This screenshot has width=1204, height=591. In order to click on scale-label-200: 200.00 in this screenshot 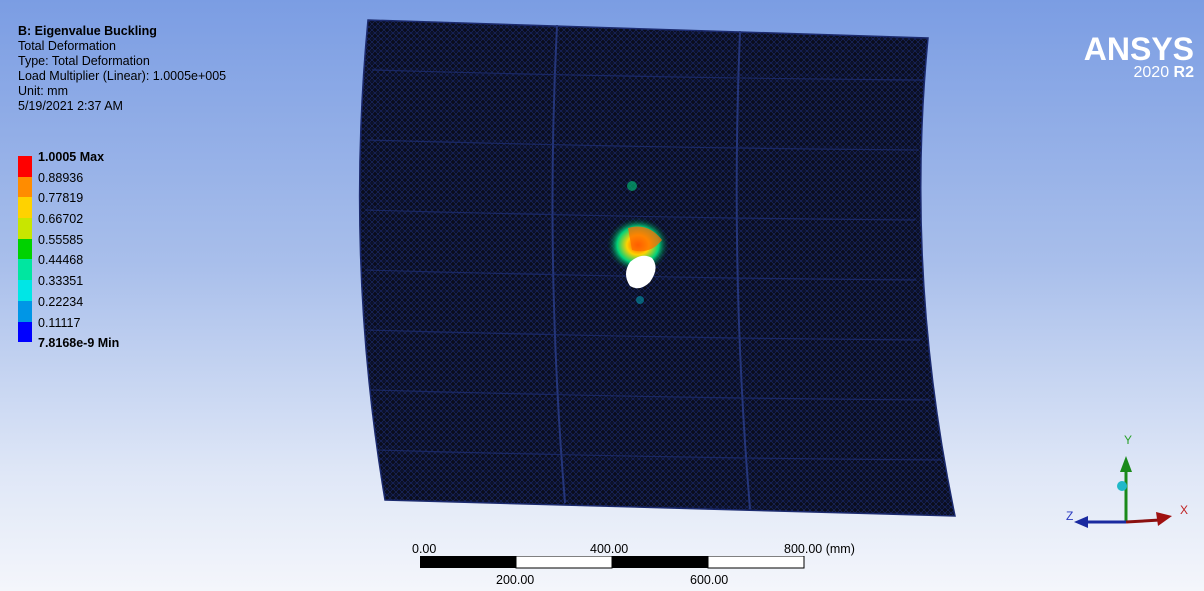, I will do `click(515, 580)`.